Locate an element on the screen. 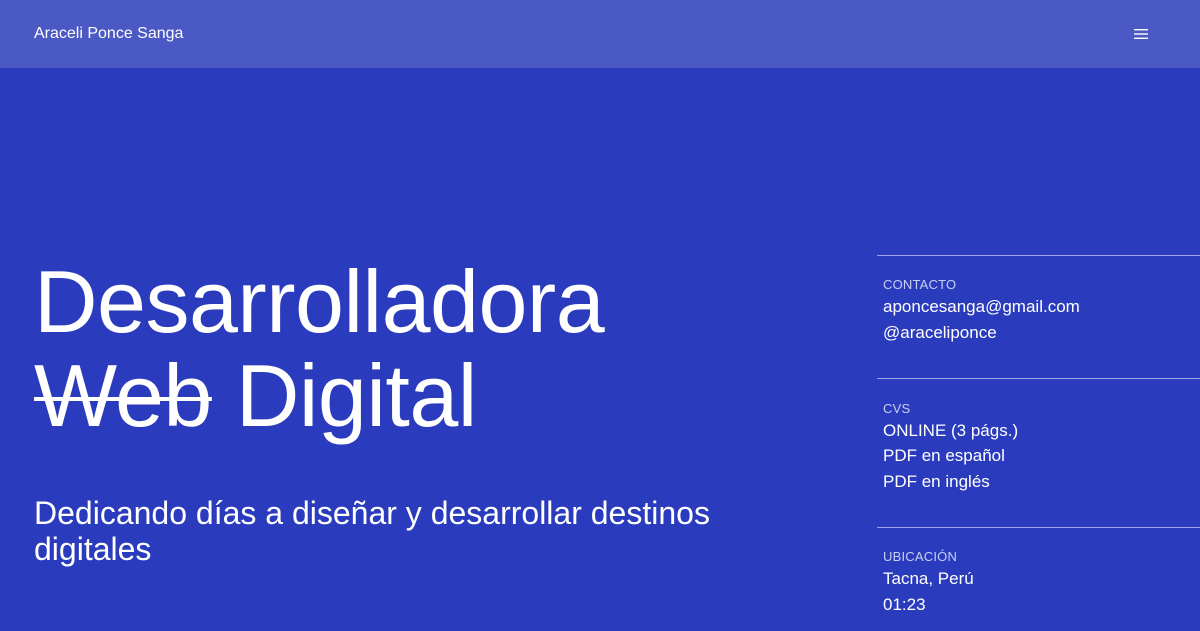  hero-headline: Desarrolladora Web Digital is located at coordinates (319, 347).